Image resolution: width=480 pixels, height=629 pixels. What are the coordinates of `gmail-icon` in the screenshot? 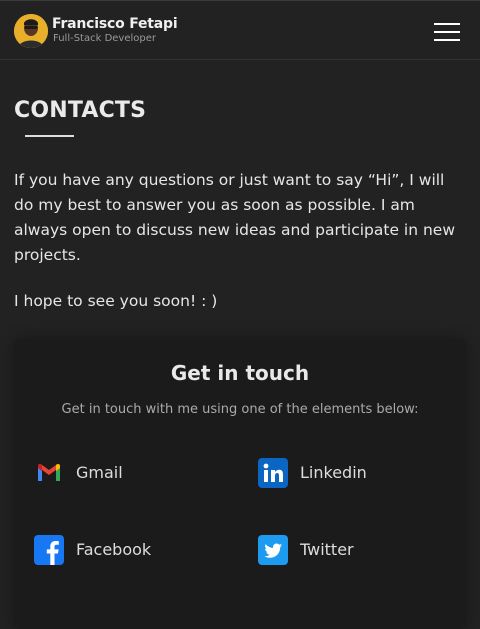 It's located at (49, 472).